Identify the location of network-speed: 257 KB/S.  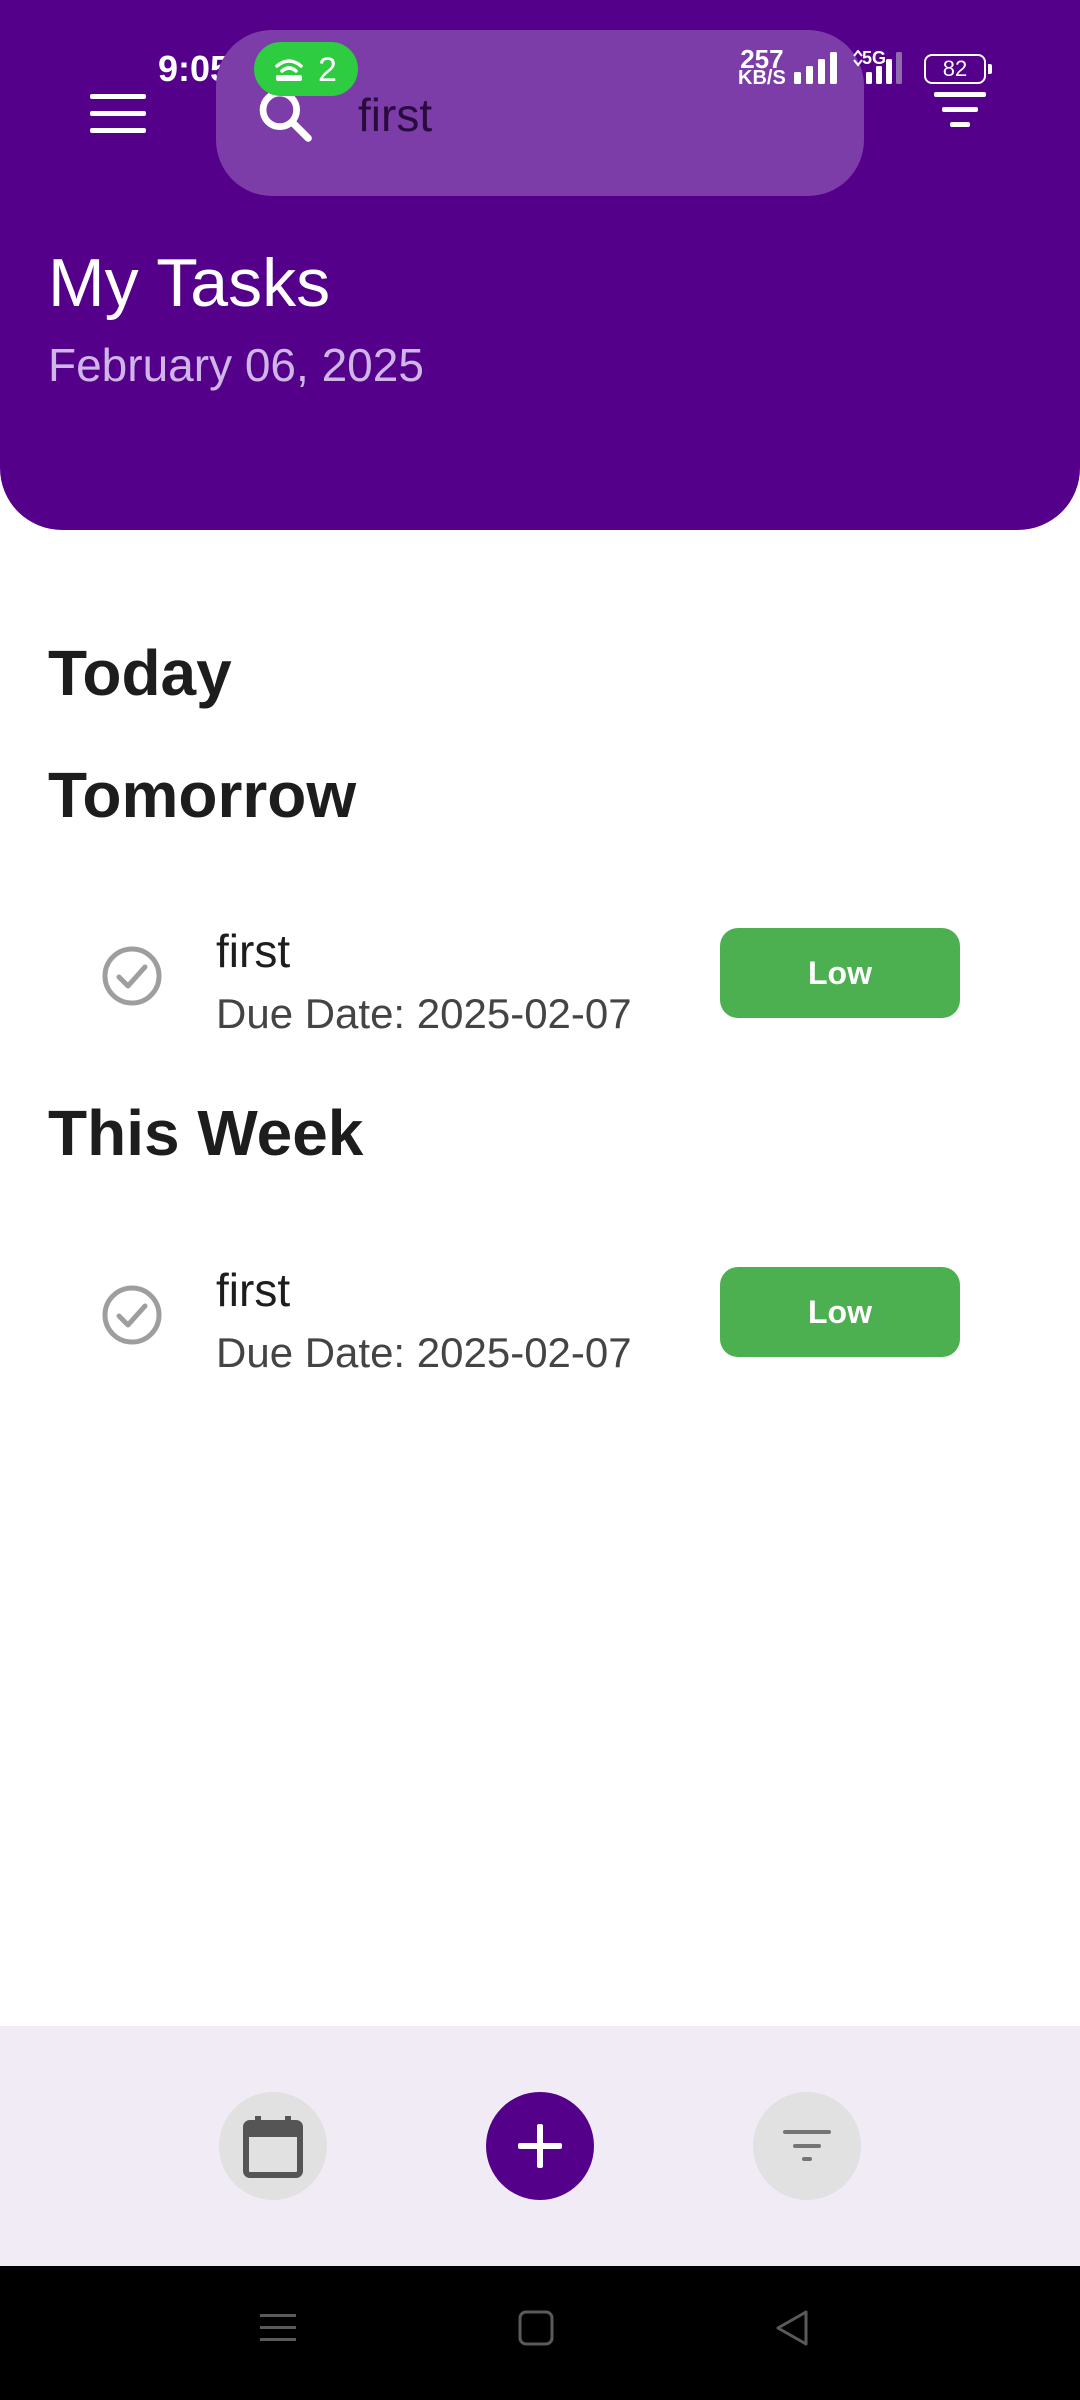
(762, 66).